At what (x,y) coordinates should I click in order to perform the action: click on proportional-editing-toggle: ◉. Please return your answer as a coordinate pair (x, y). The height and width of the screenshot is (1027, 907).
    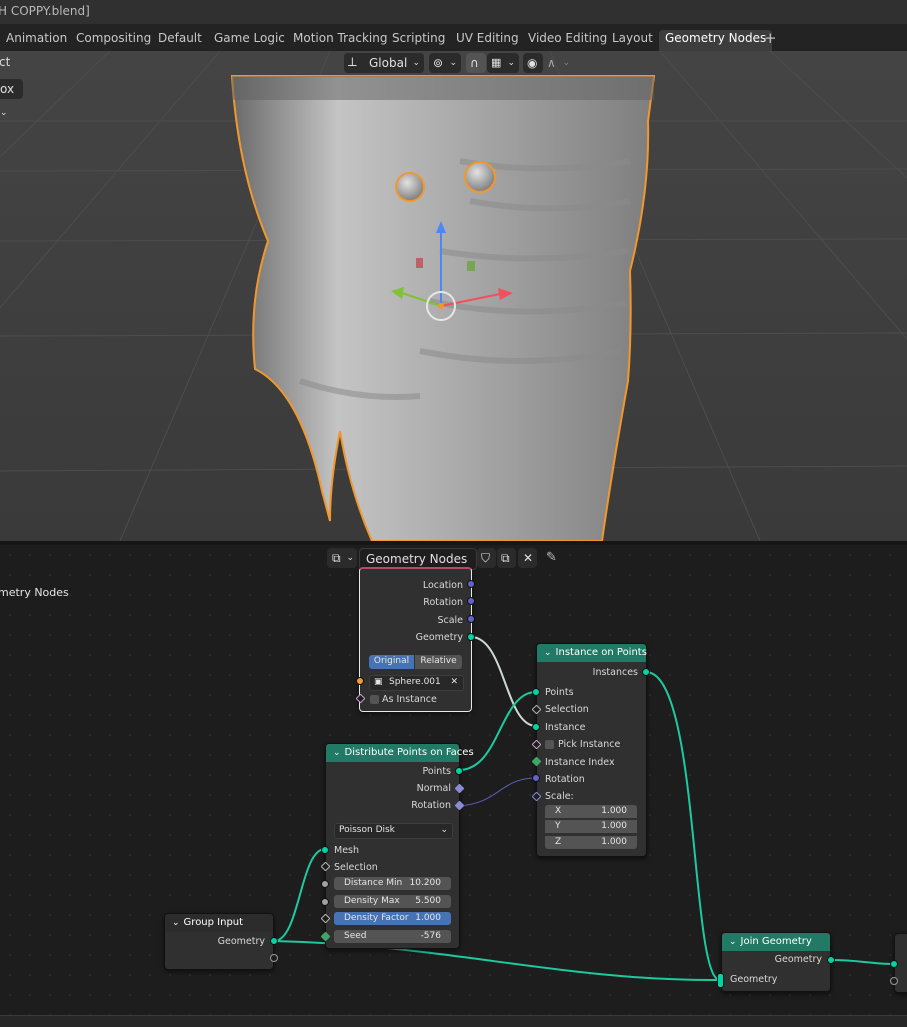
    Looking at the image, I should click on (533, 63).